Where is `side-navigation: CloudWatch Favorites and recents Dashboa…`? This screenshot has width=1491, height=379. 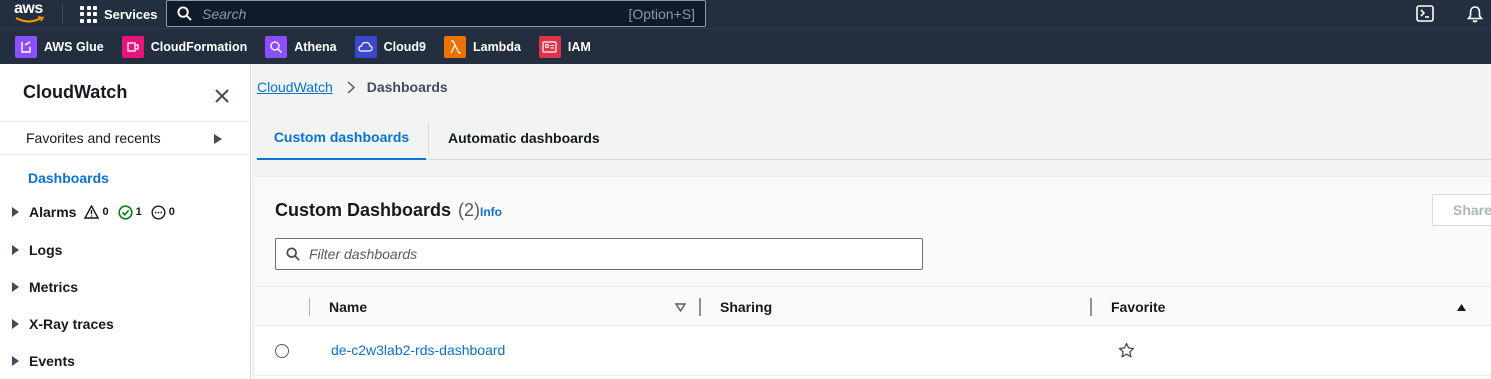 side-navigation: CloudWatch Favorites and recents Dashboa… is located at coordinates (125, 221).